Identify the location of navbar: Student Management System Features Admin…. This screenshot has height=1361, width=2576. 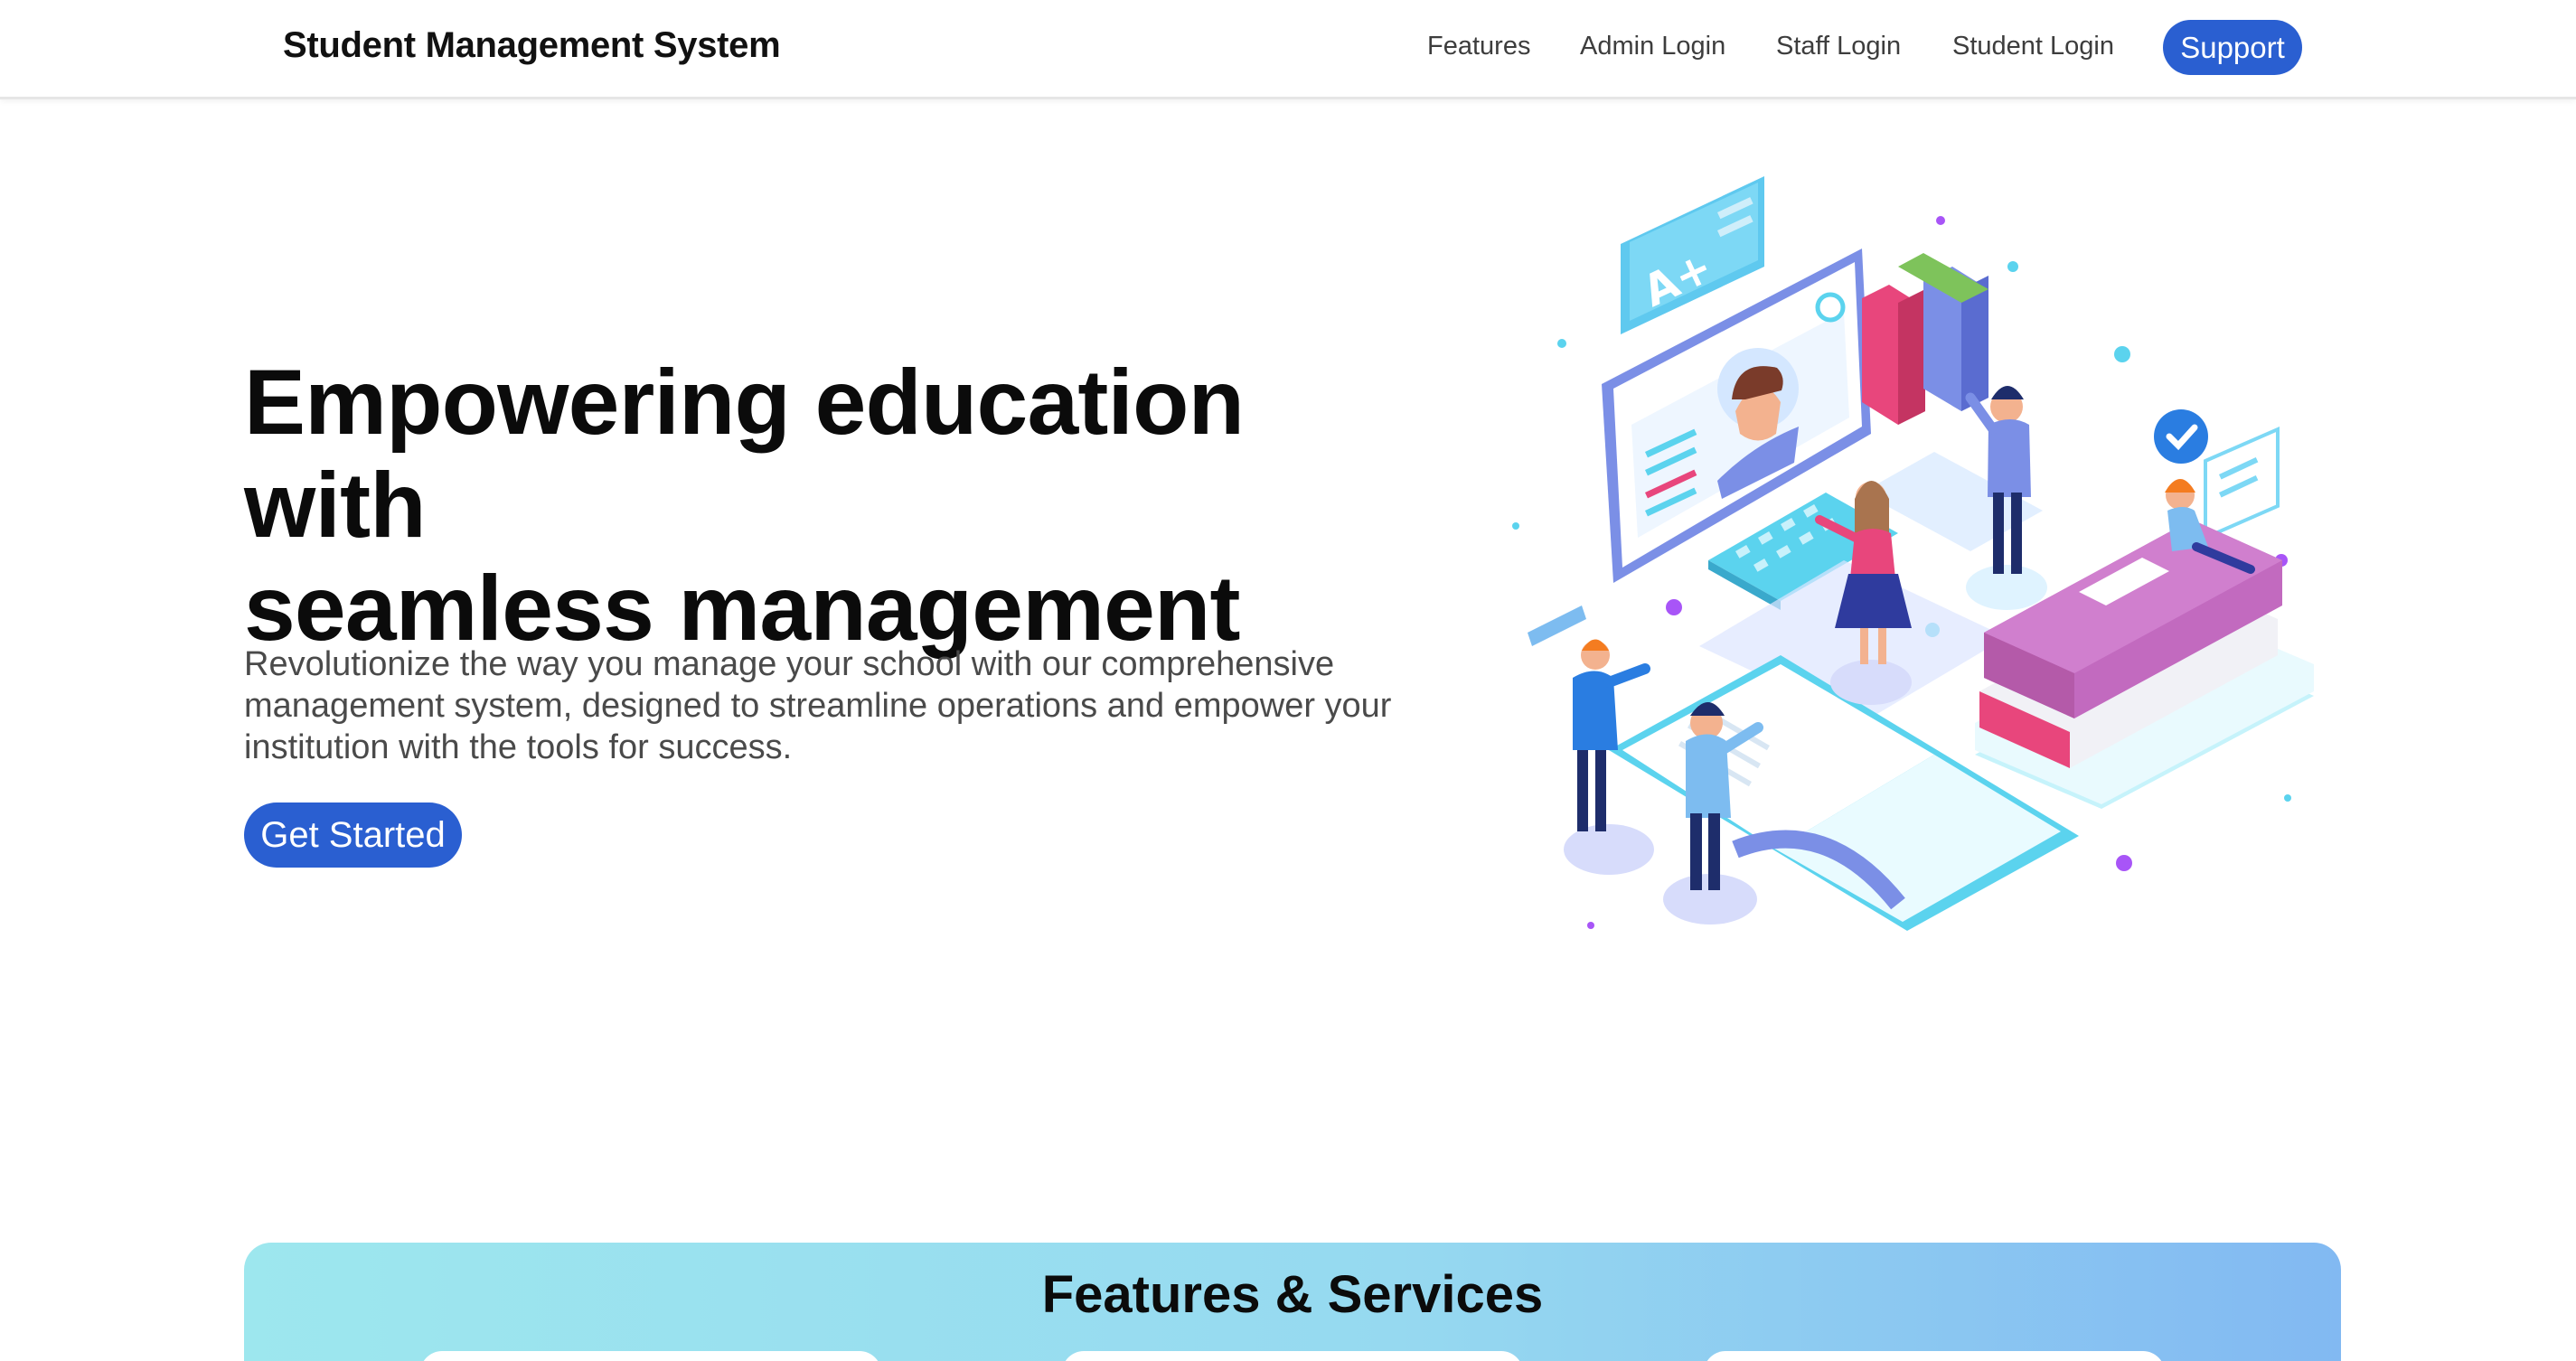
(1288, 49).